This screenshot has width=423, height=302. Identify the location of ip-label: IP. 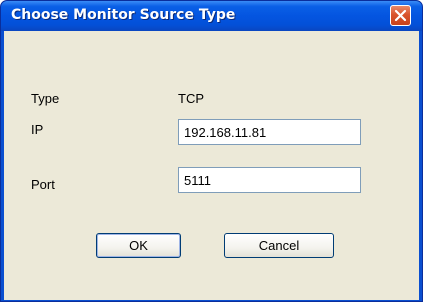
(37, 129).